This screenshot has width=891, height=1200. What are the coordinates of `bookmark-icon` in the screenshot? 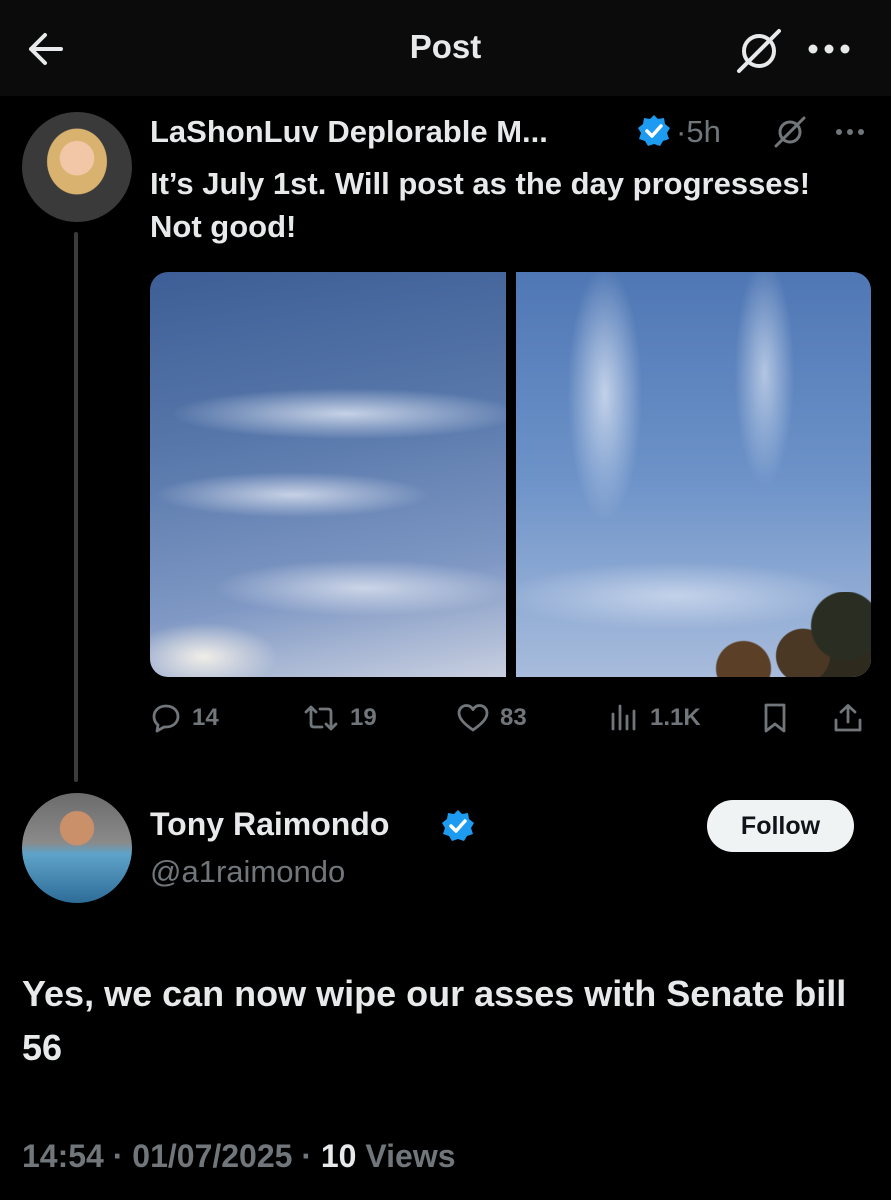 It's located at (775, 718).